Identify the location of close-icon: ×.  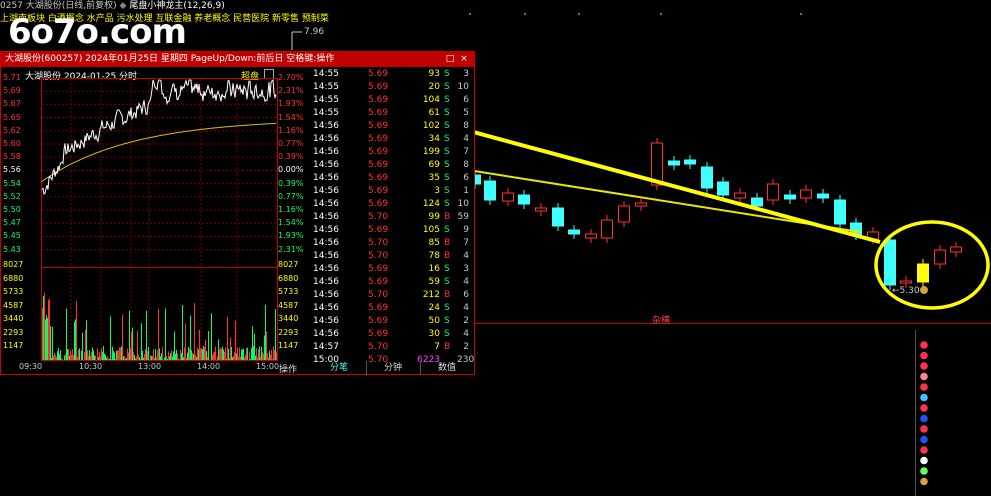
(464, 59).